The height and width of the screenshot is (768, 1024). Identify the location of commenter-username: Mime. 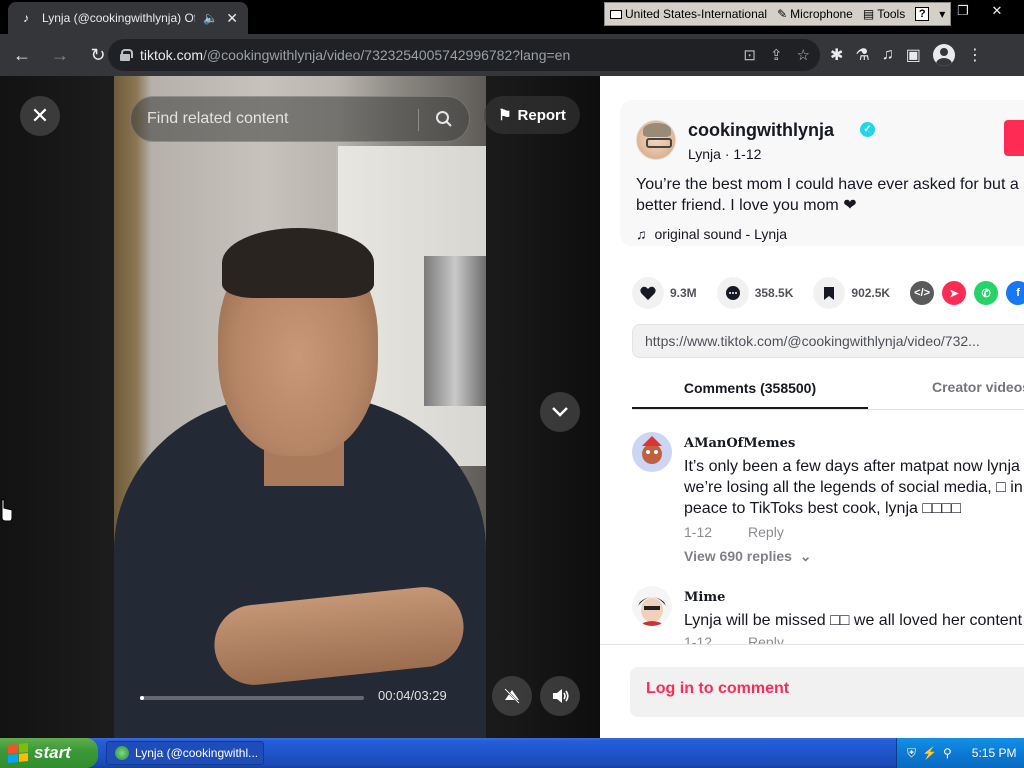
(704, 597).